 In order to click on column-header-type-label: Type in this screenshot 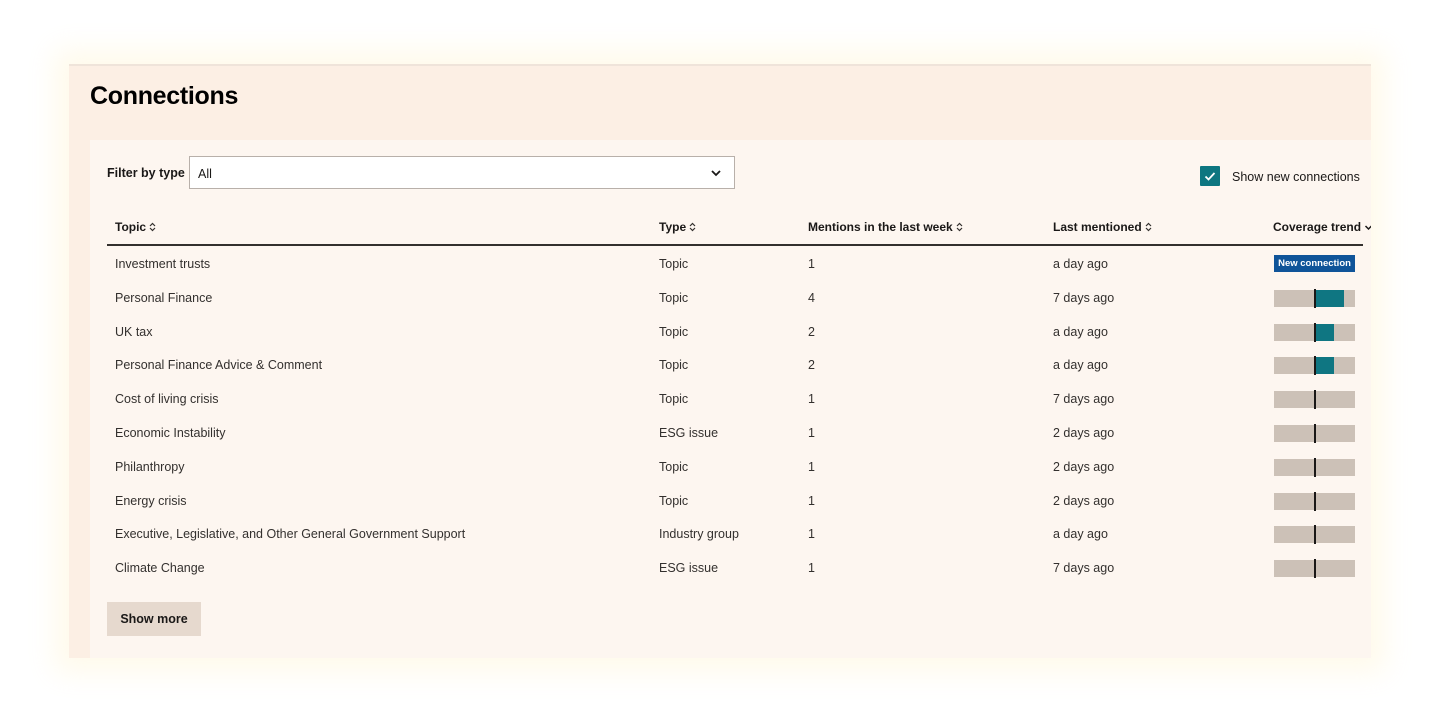, I will do `click(673, 227)`.